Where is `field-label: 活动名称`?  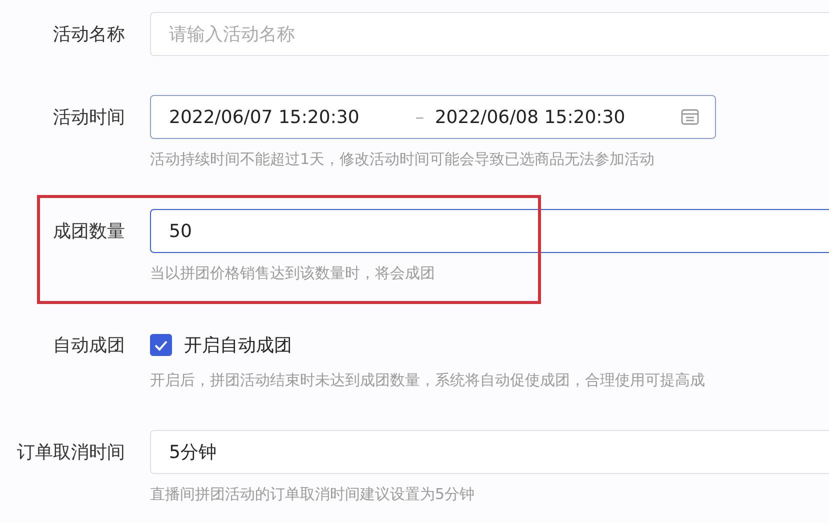
field-label: 活动名称 is located at coordinates (88, 34).